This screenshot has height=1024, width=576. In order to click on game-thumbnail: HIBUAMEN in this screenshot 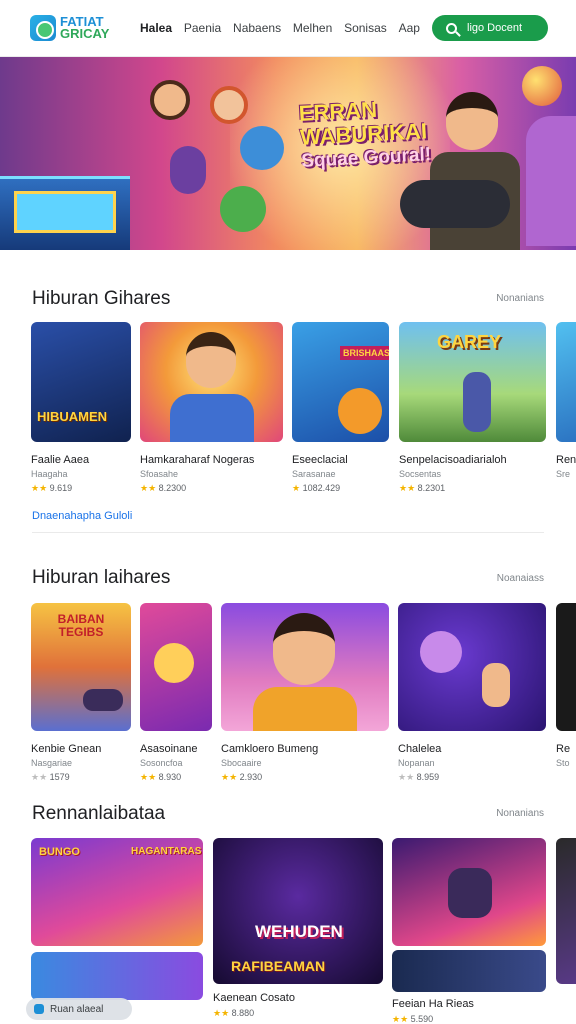, I will do `click(81, 382)`.